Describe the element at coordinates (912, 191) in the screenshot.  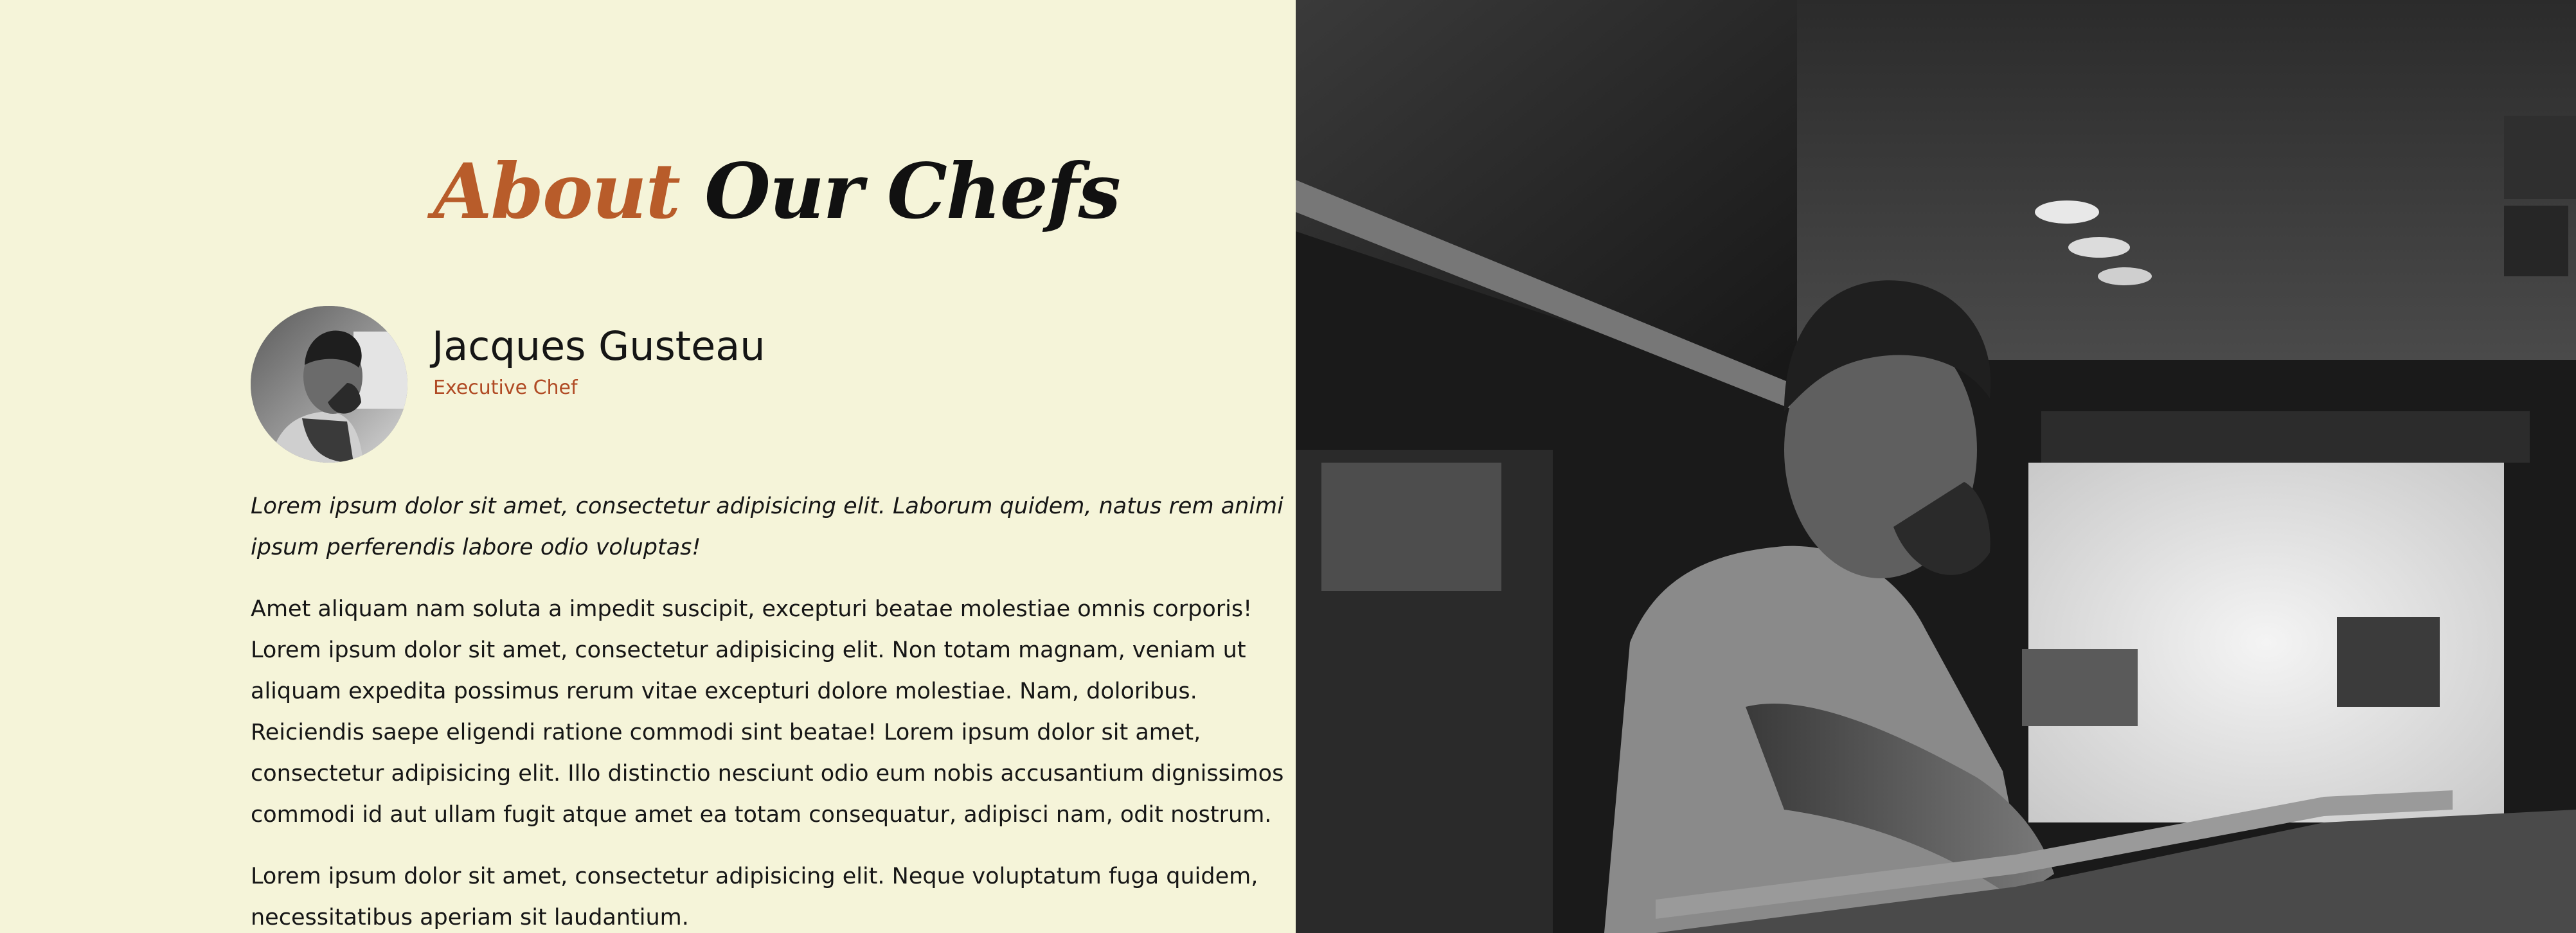
I see `heading-main: Our Chefs` at that location.